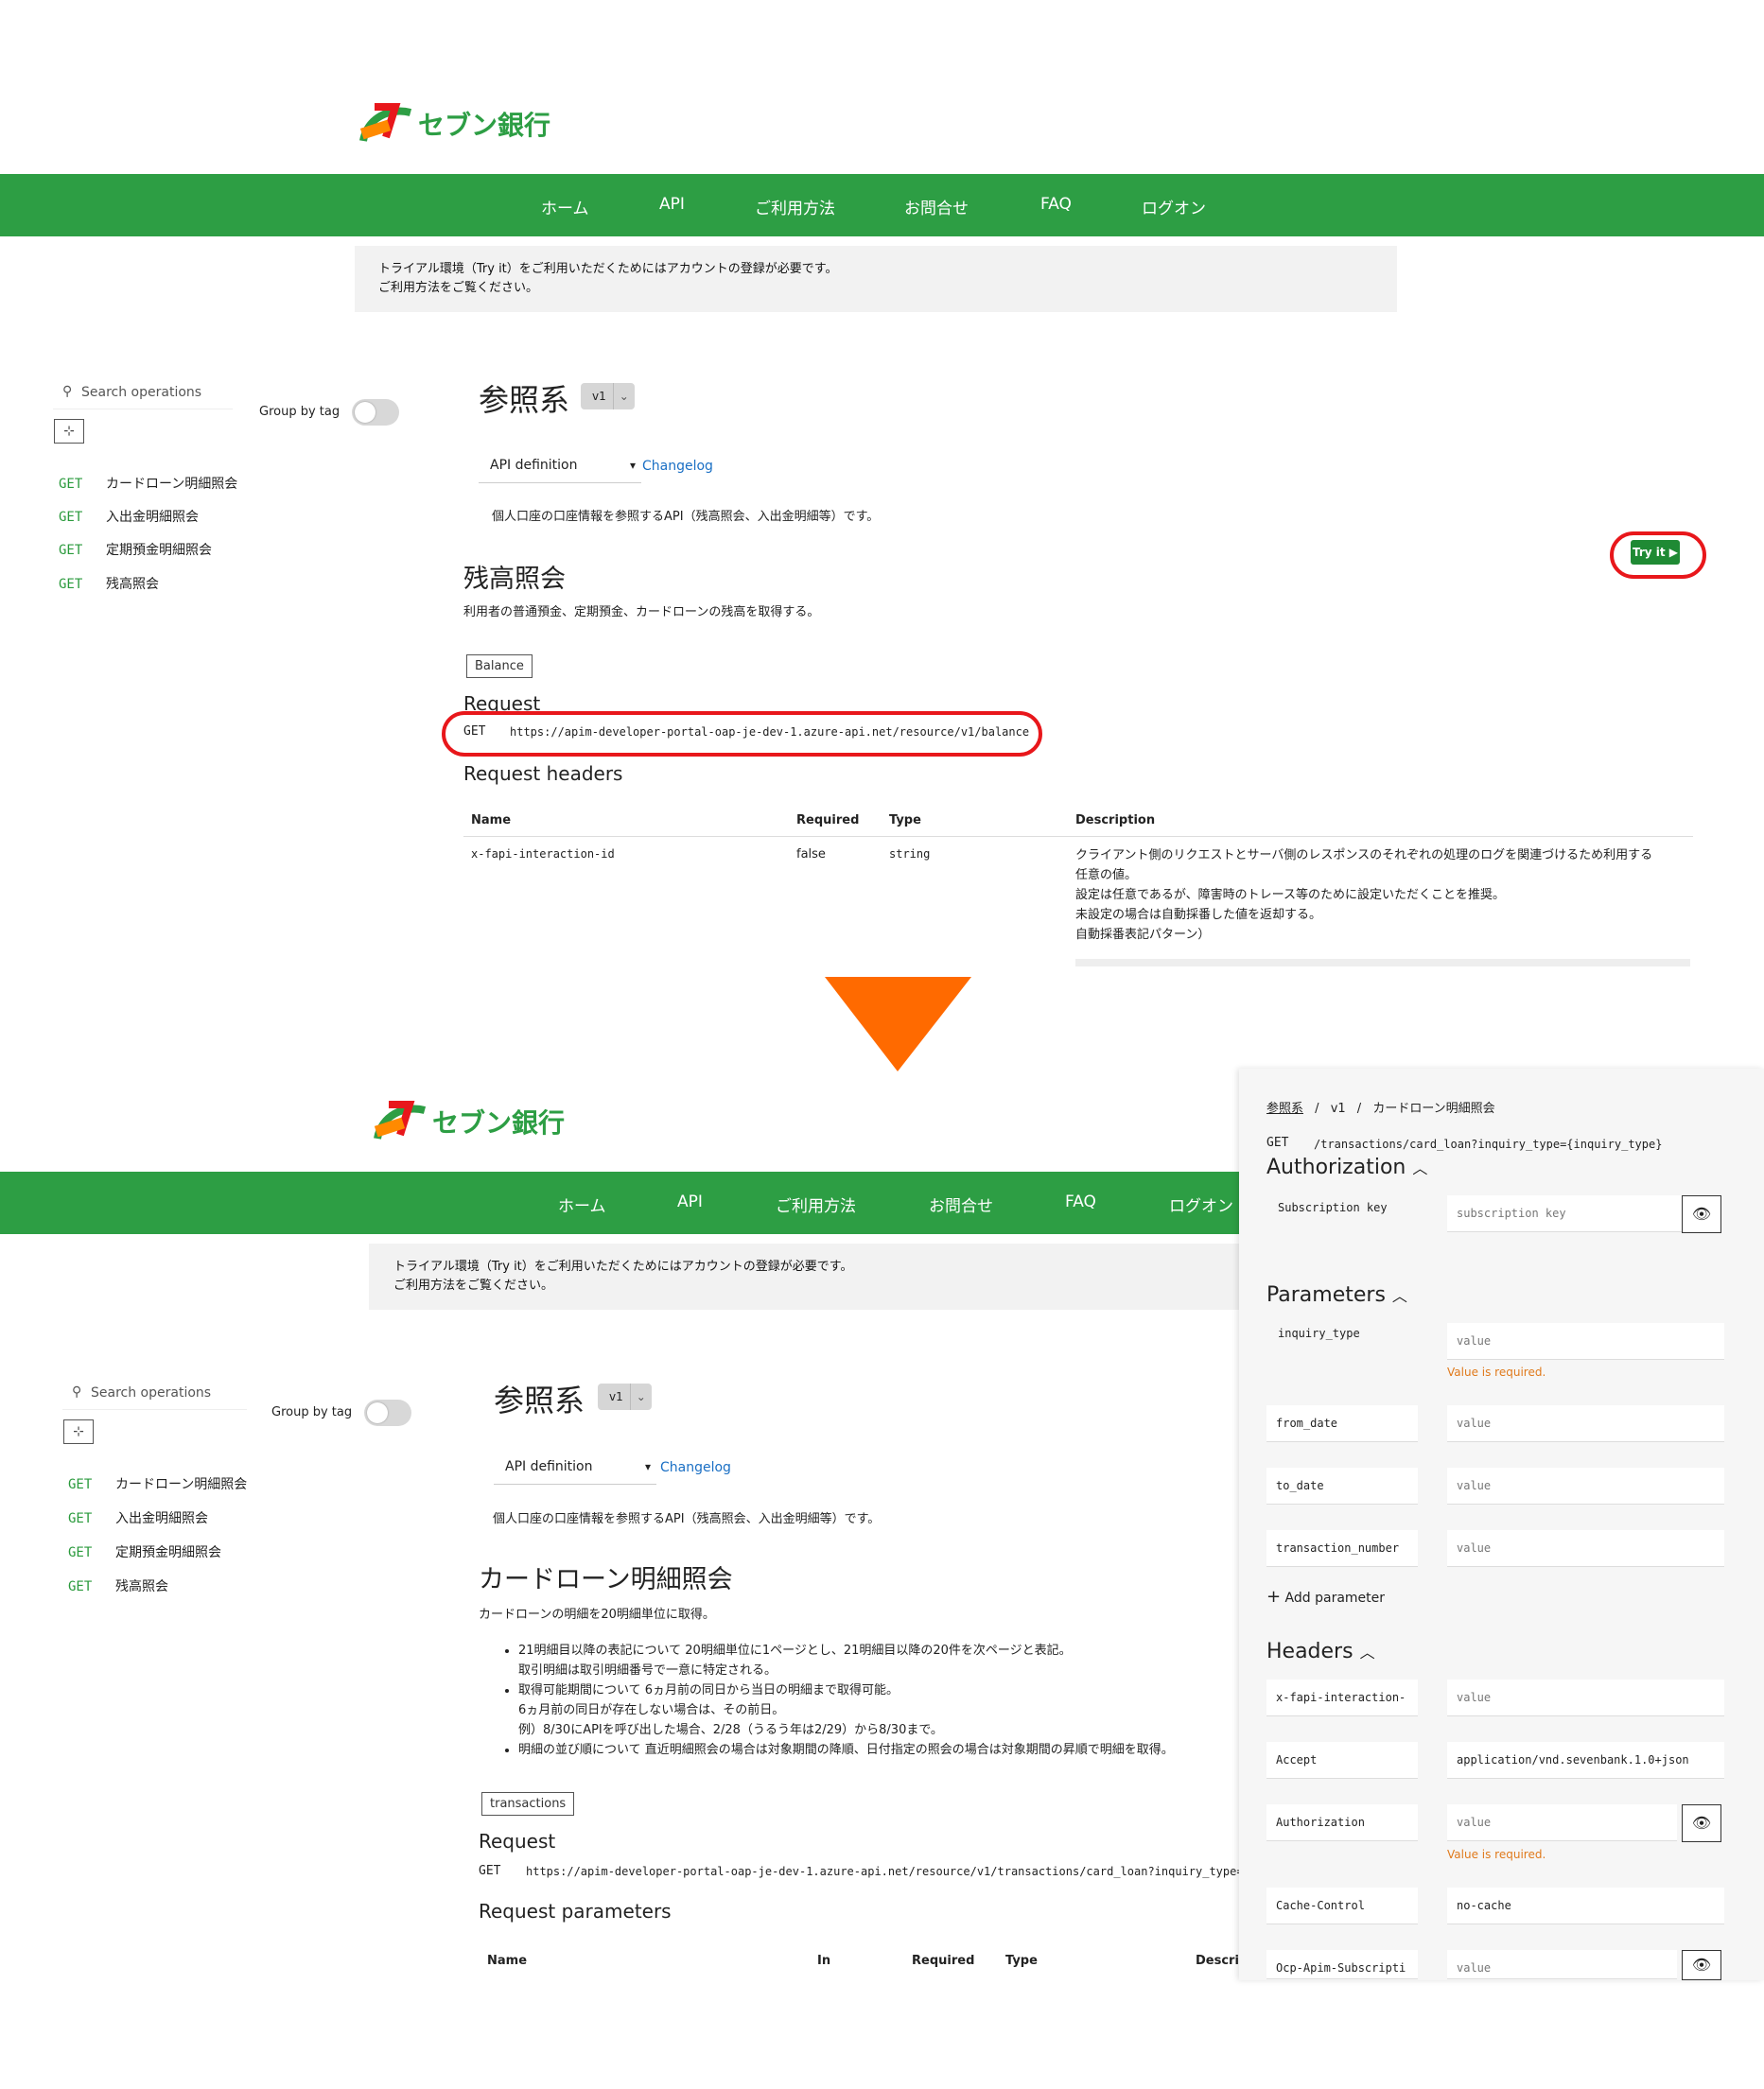  I want to click on sidebar-op-deposit-withdrawal: GET 入出金明細照会, so click(129, 516).